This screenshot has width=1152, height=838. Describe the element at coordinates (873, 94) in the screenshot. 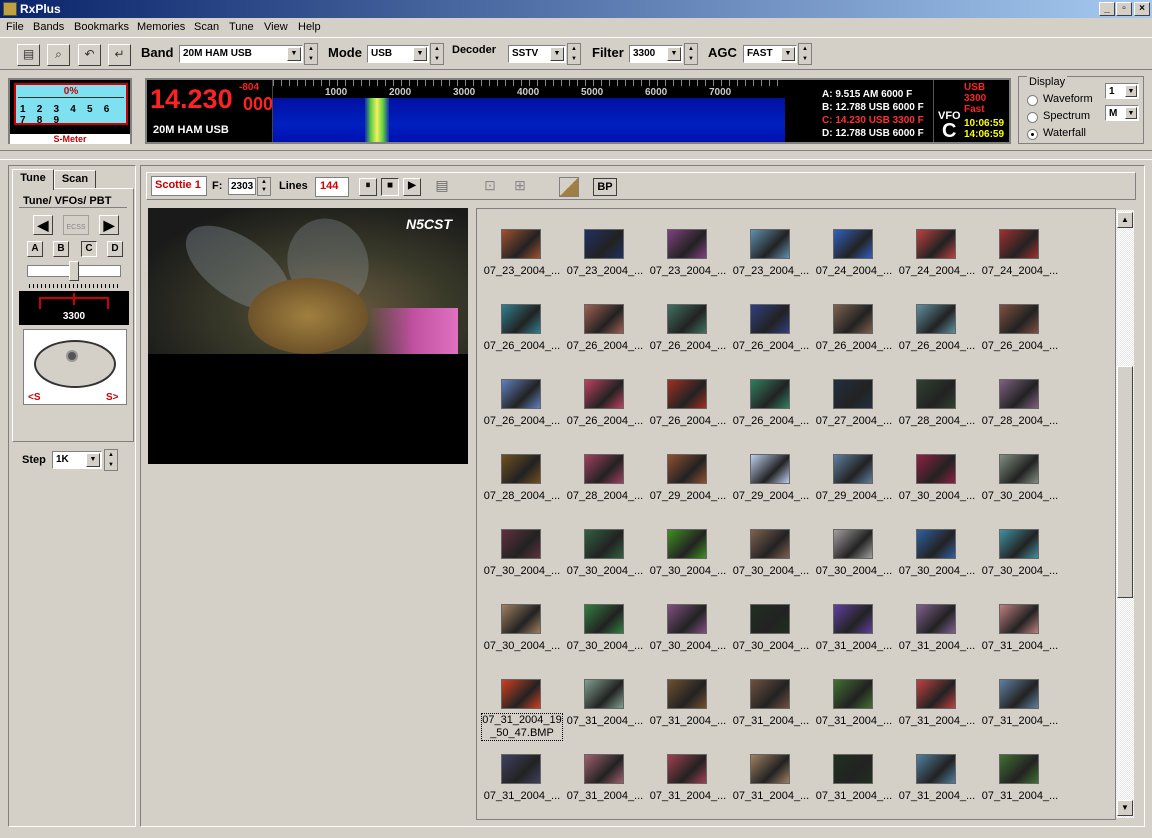

I see `vfo-a: A: 9.515 AM 6000 F` at that location.